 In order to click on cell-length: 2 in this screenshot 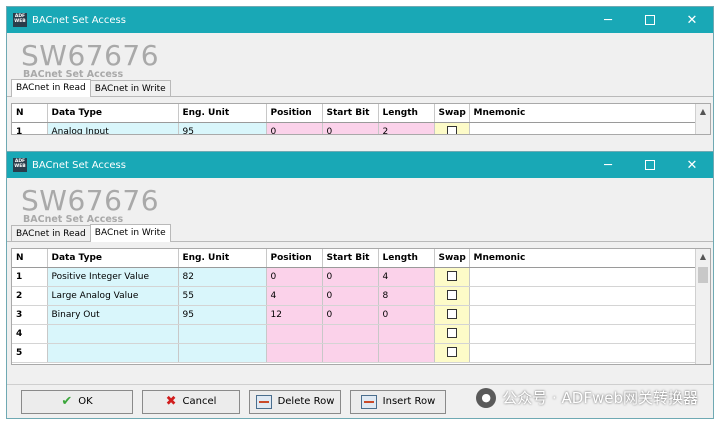, I will do `click(406, 128)`.